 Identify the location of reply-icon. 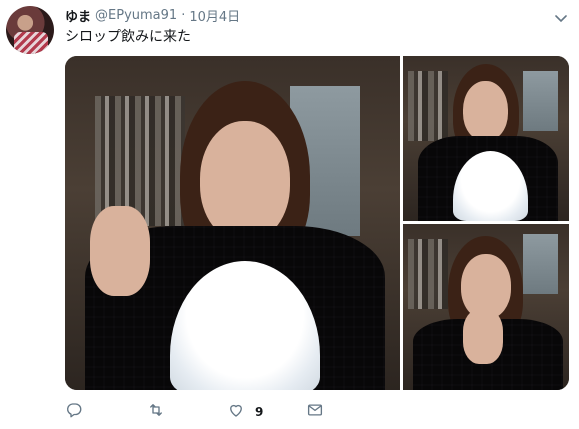
(74, 412).